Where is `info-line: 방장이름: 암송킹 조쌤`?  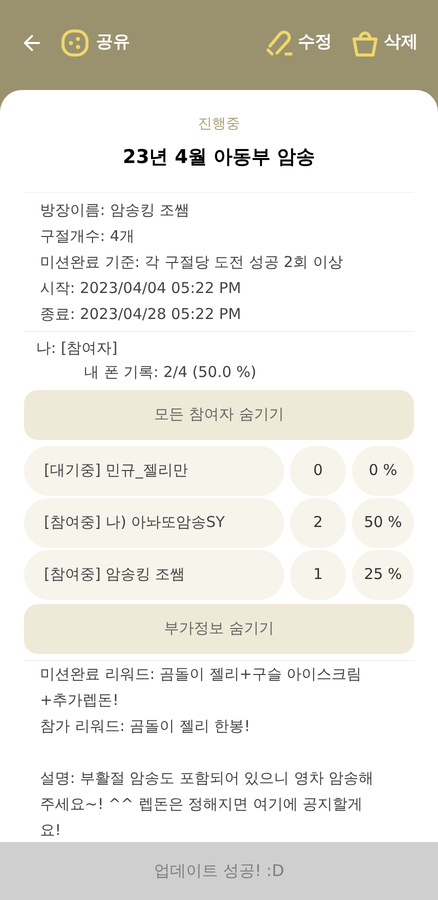
info-line: 방장이름: 암송킹 조쌤 is located at coordinates (115, 210).